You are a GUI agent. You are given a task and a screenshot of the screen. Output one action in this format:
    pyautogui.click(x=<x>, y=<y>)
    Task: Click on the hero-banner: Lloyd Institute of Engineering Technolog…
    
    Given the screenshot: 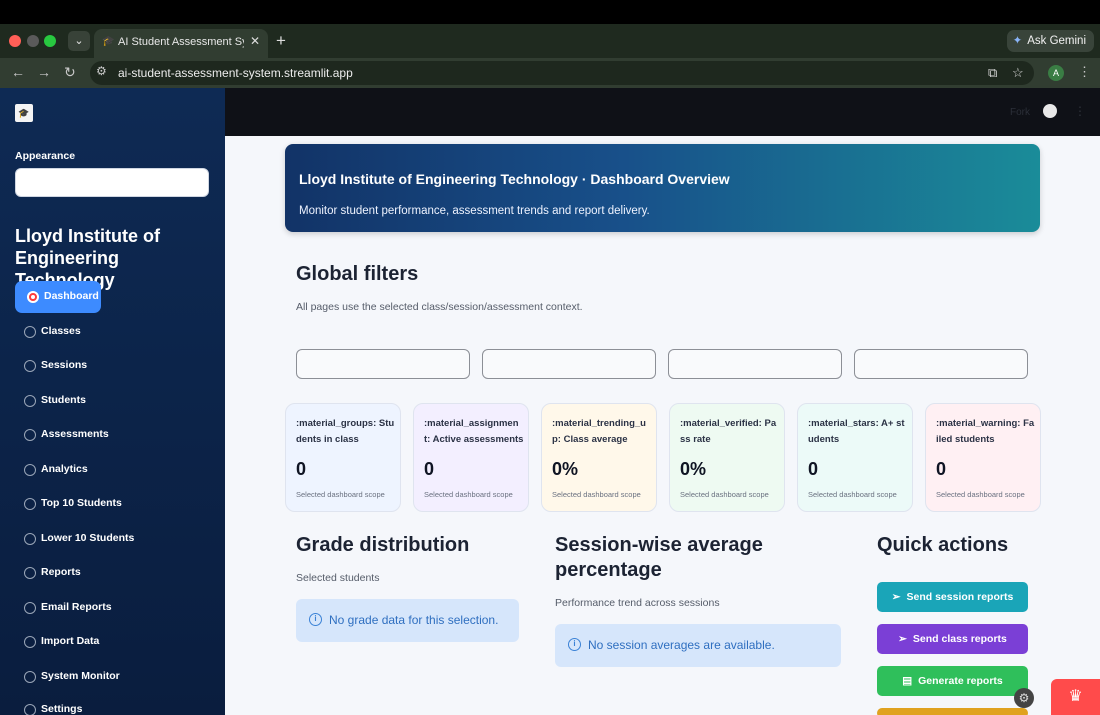 What is the action you would take?
    pyautogui.click(x=662, y=188)
    